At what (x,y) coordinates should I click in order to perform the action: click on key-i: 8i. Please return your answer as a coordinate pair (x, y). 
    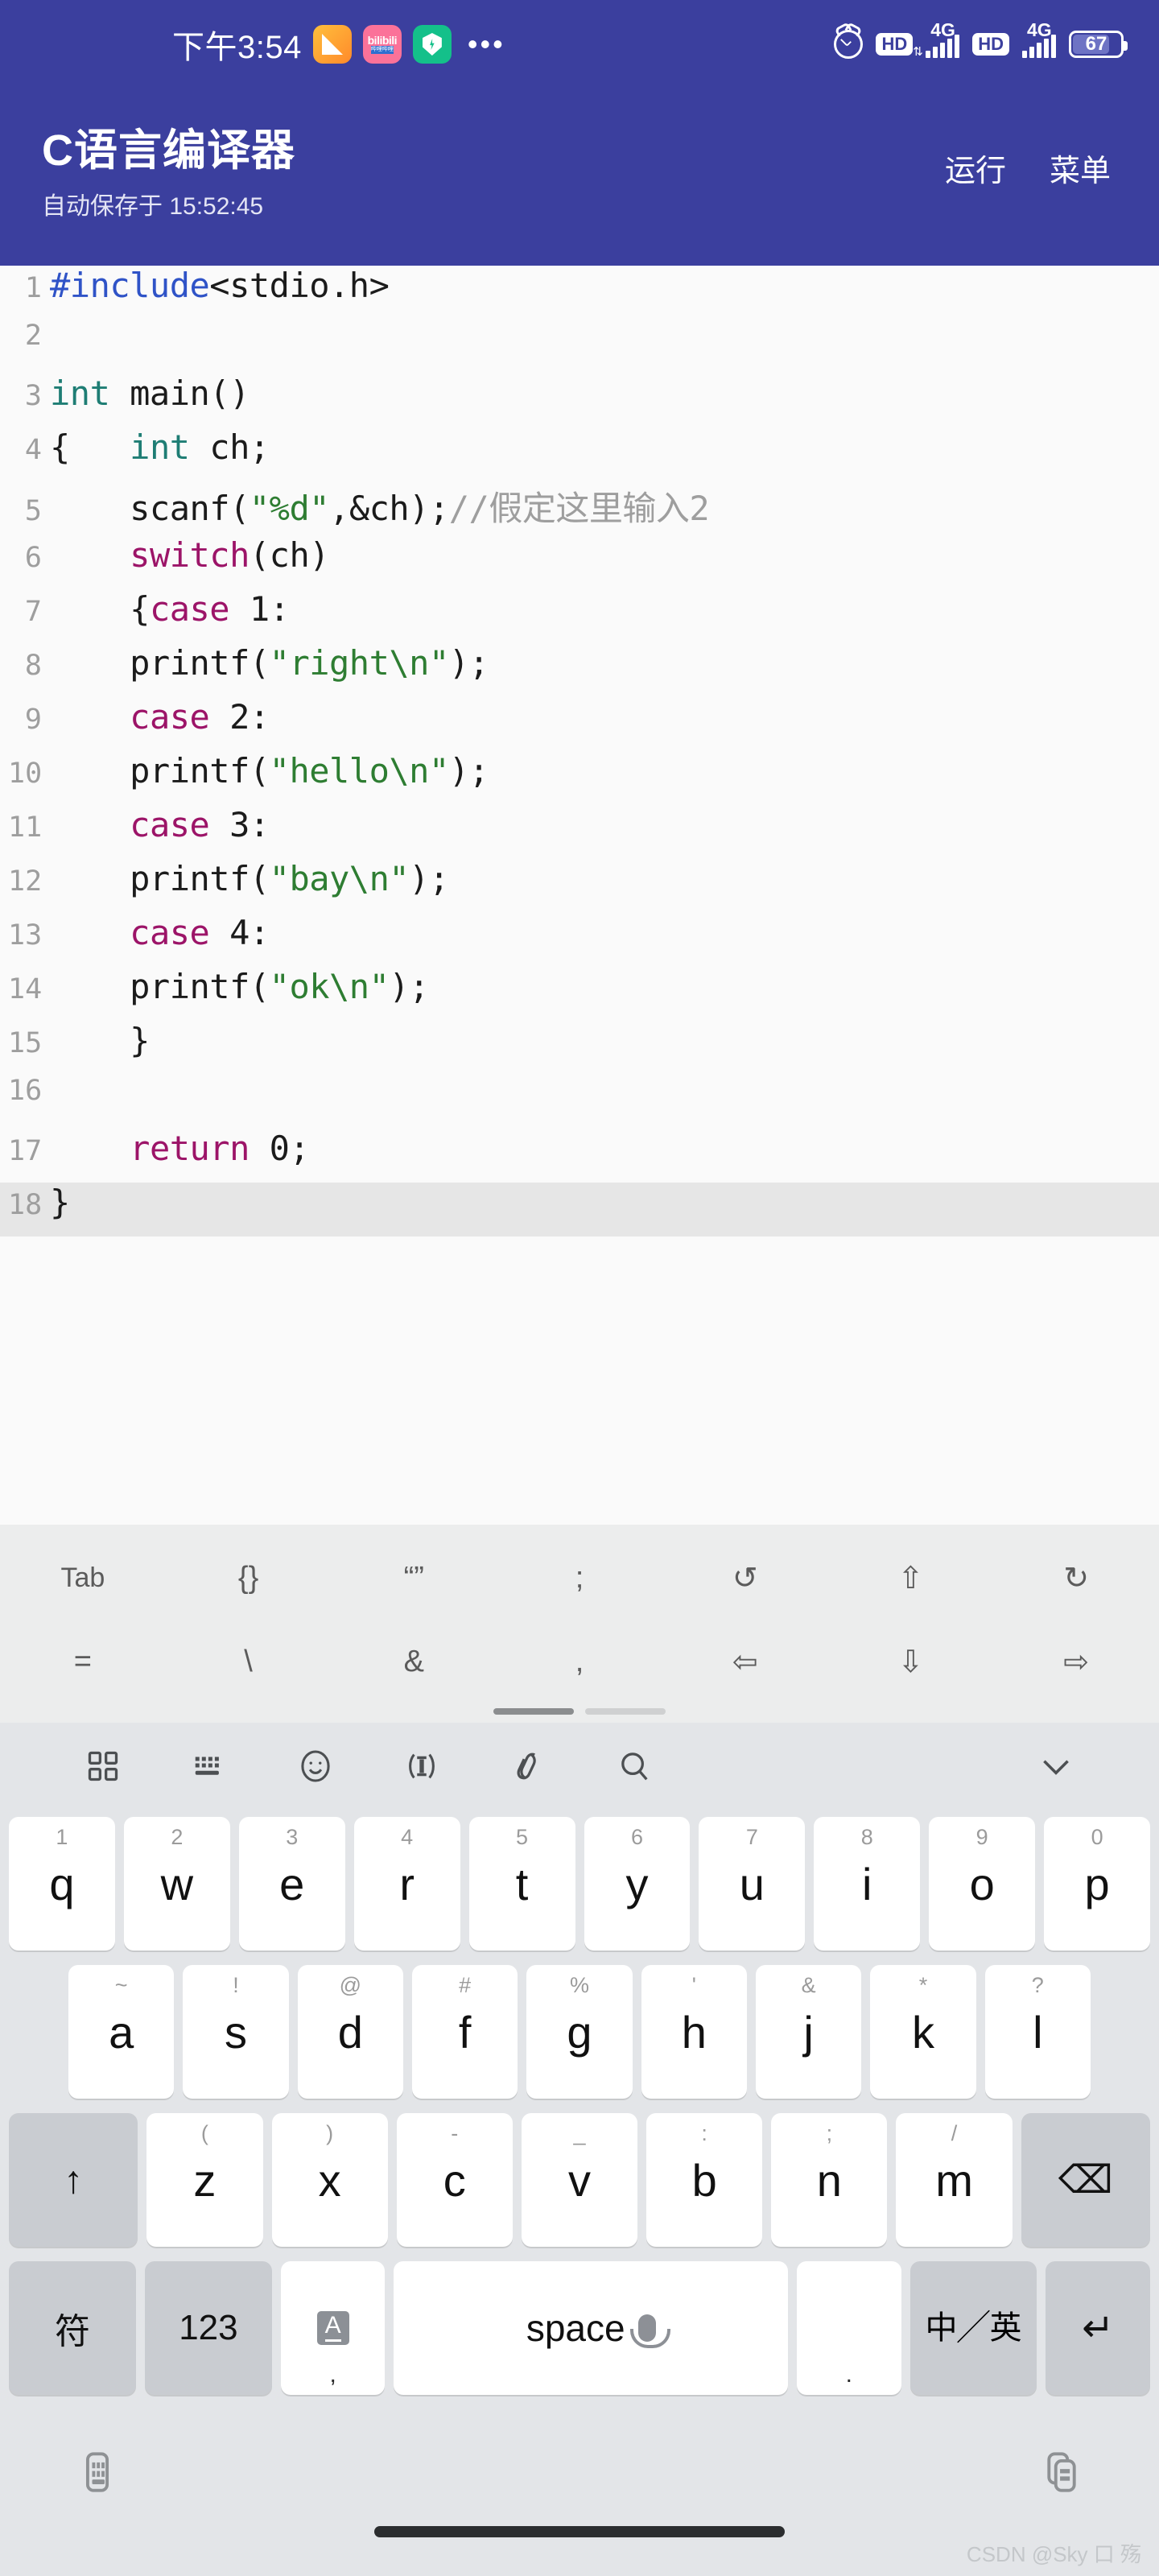
    Looking at the image, I should click on (867, 1884).